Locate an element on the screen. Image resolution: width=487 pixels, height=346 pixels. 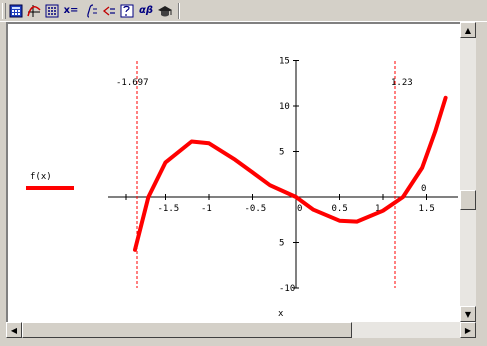
calculator-toolbar-button is located at coordinates (16, 10).